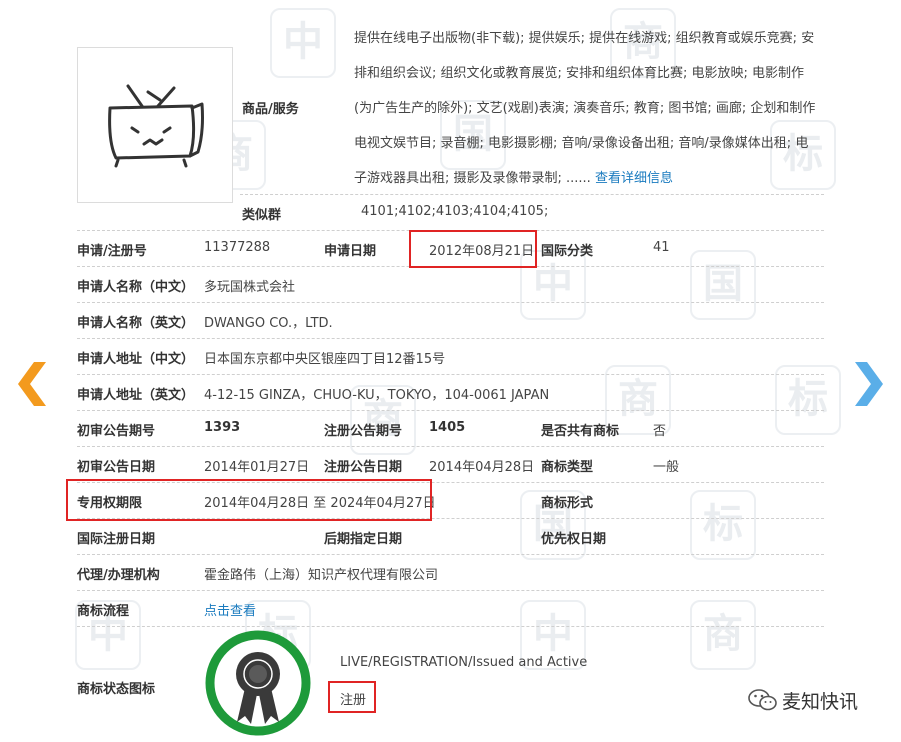 This screenshot has height=742, width=901. Describe the element at coordinates (567, 467) in the screenshot. I see `tm-type-label: 商标类型` at that location.